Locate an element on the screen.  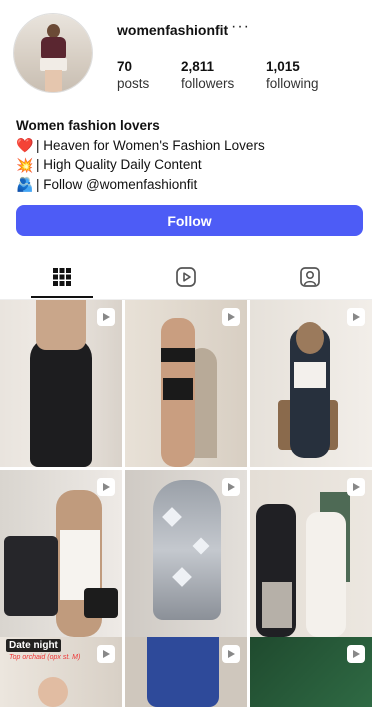
sparkle-icon: 💥 is located at coordinates (25, 164).